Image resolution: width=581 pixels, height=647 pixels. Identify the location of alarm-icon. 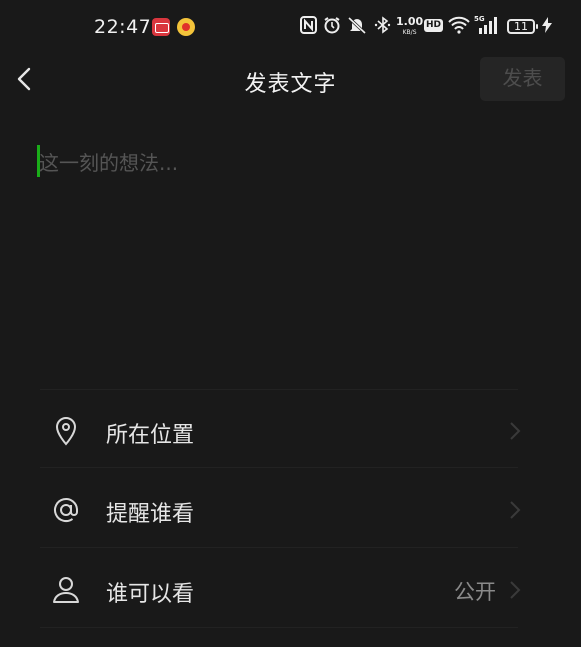
(332, 25).